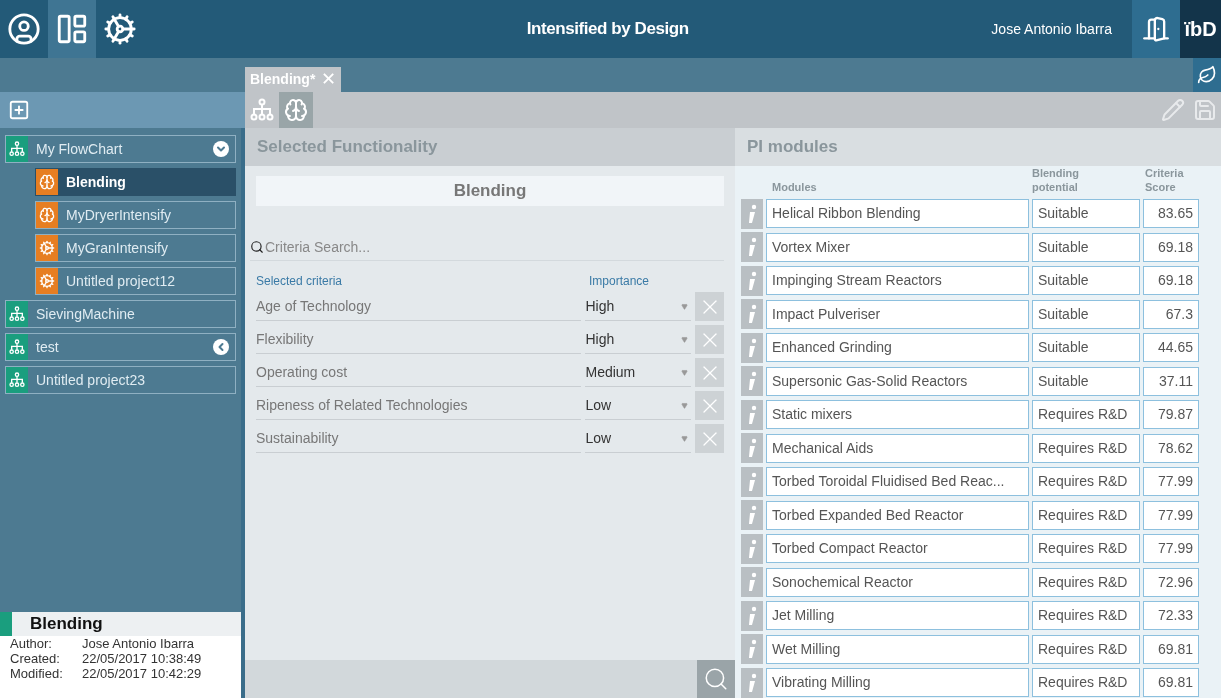  Describe the element at coordinates (619, 281) in the screenshot. I see `column-header: Importance` at that location.